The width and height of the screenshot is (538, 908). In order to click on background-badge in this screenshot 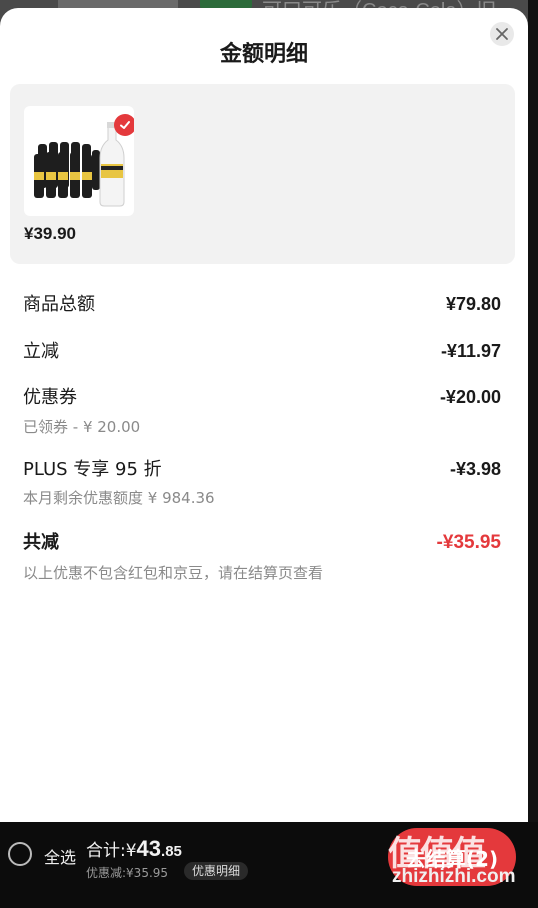, I will do `click(226, 4)`.